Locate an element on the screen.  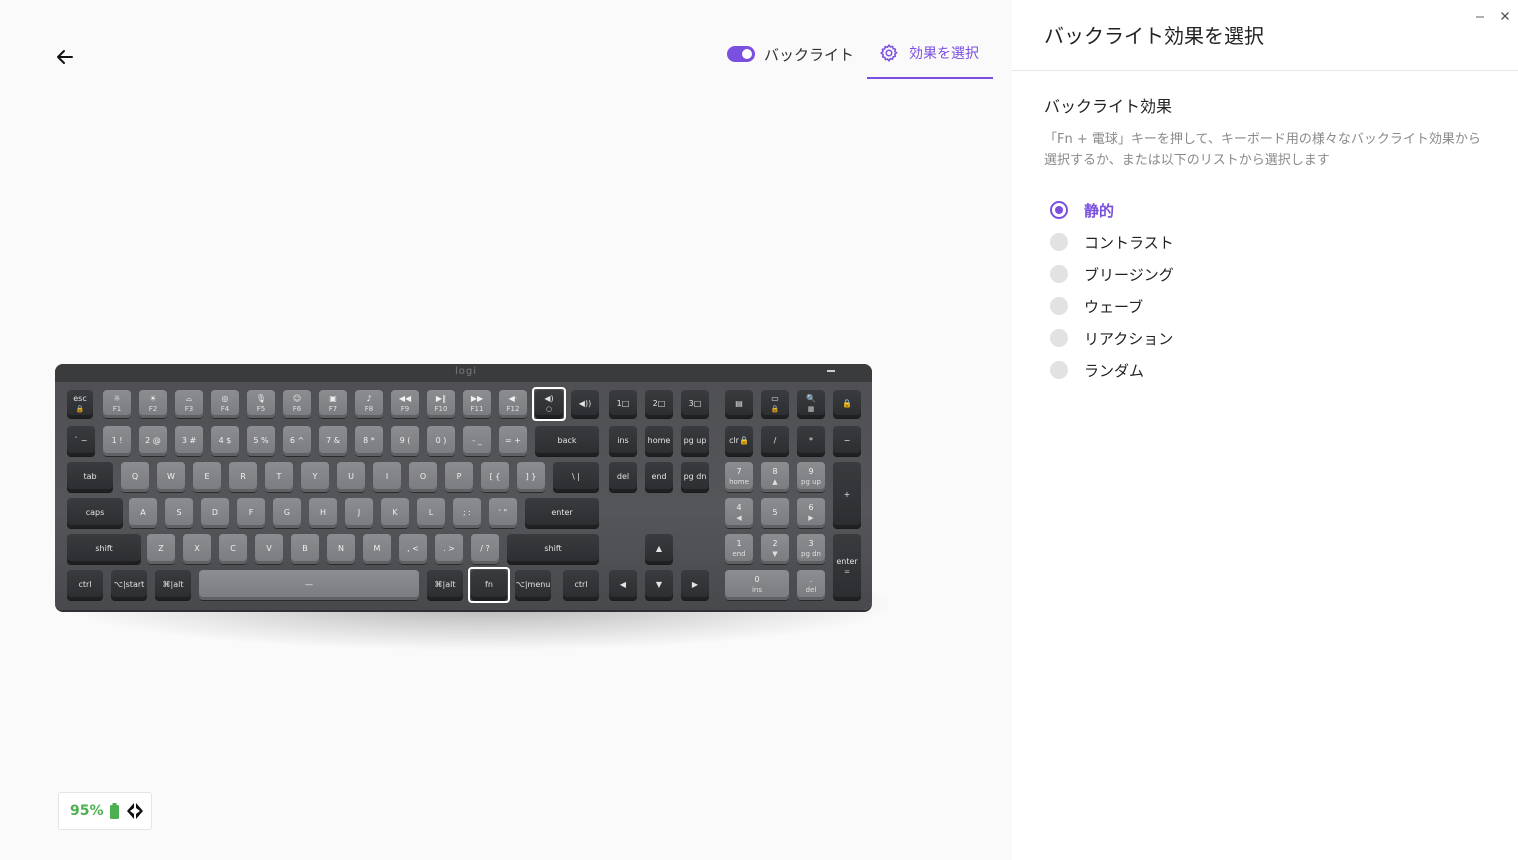
effect-option-1: コントラスト is located at coordinates (1112, 242).